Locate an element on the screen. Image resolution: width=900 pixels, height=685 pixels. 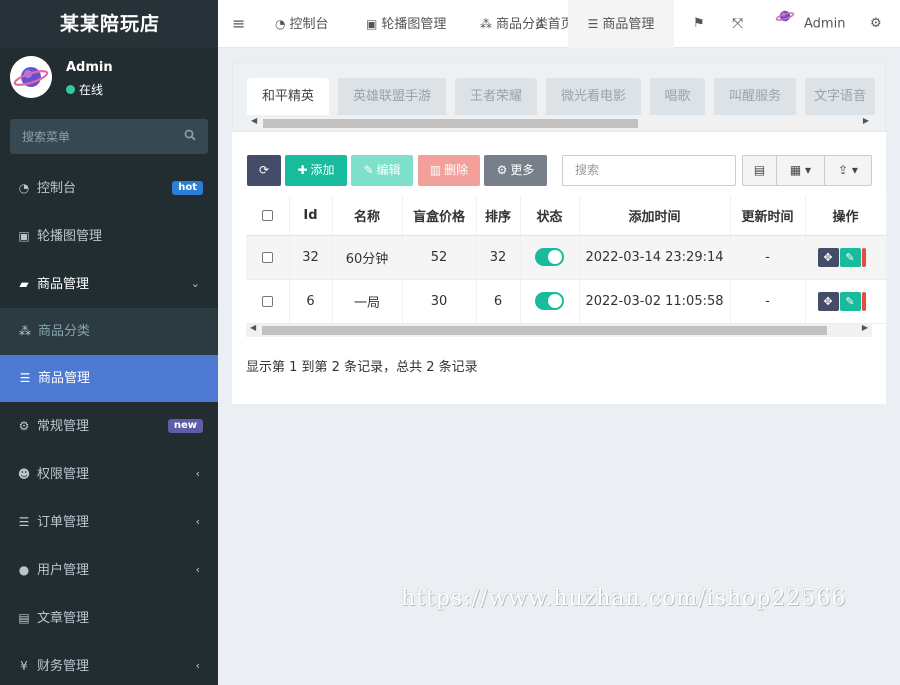
table-scrollbar: ◀ ▶ is located at coordinates (559, 330).